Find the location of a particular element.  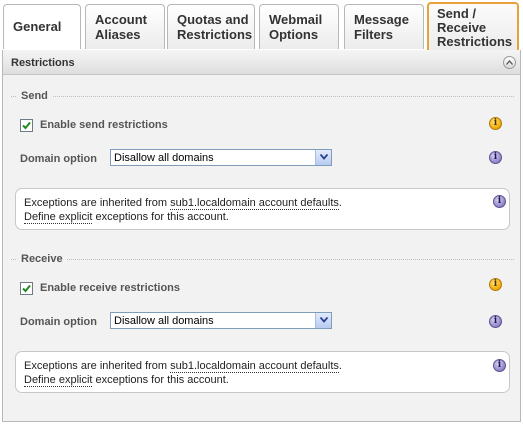

send-domain-option-value: Disallow all domains is located at coordinates (164, 158).